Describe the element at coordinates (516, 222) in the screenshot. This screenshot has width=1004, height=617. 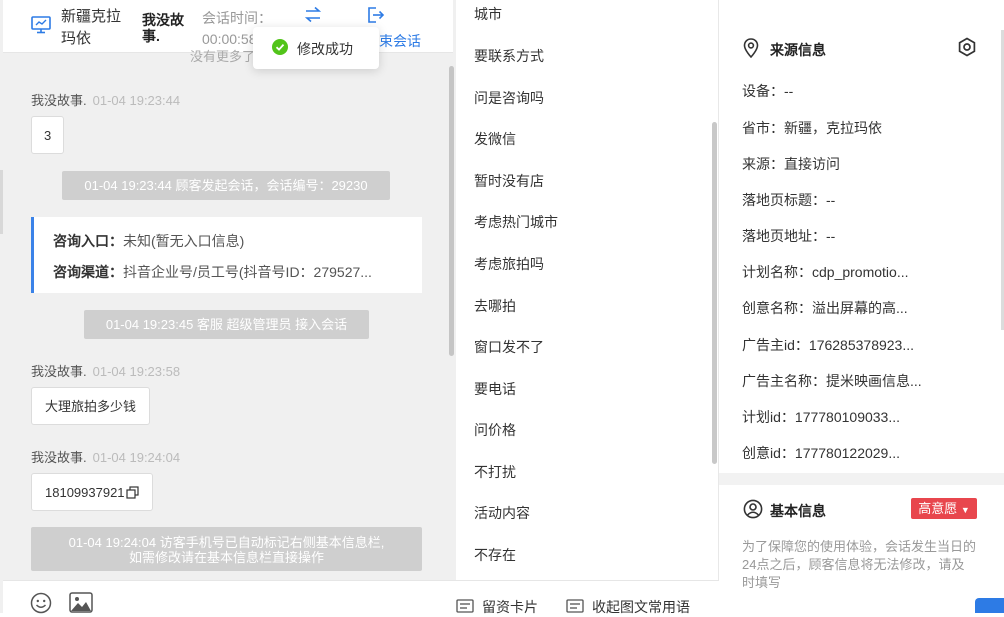
I see `quick-reply-item: 考虑热门城市` at that location.